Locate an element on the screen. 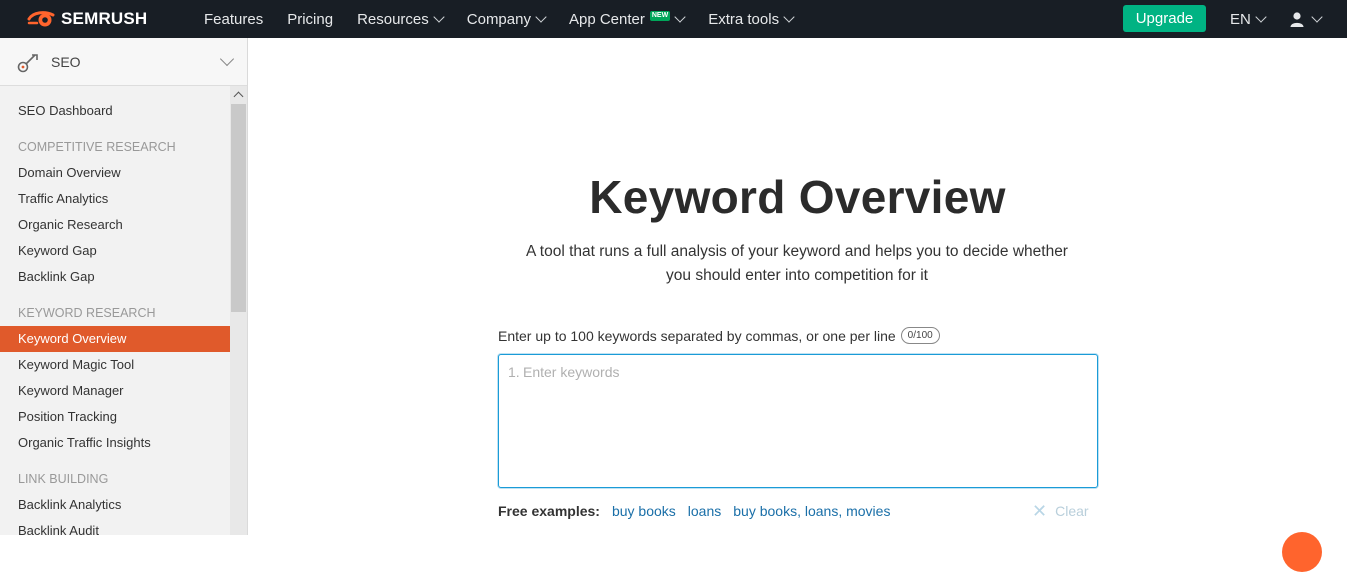 Image resolution: width=1347 pixels, height=572 pixels. sidebar-item-position-tracking: Position Tracking is located at coordinates (115, 417).